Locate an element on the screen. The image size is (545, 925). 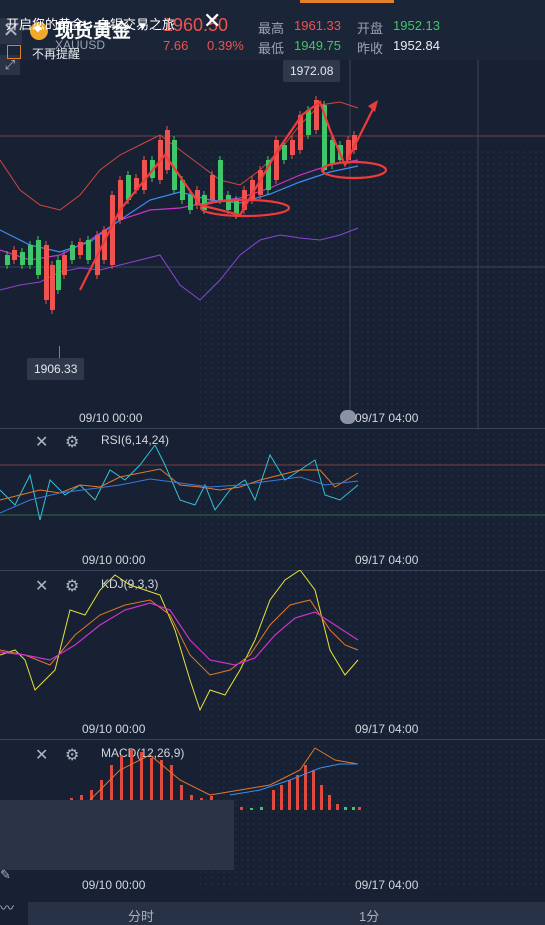
high-price-marker: 1972.08 is located at coordinates (312, 71).